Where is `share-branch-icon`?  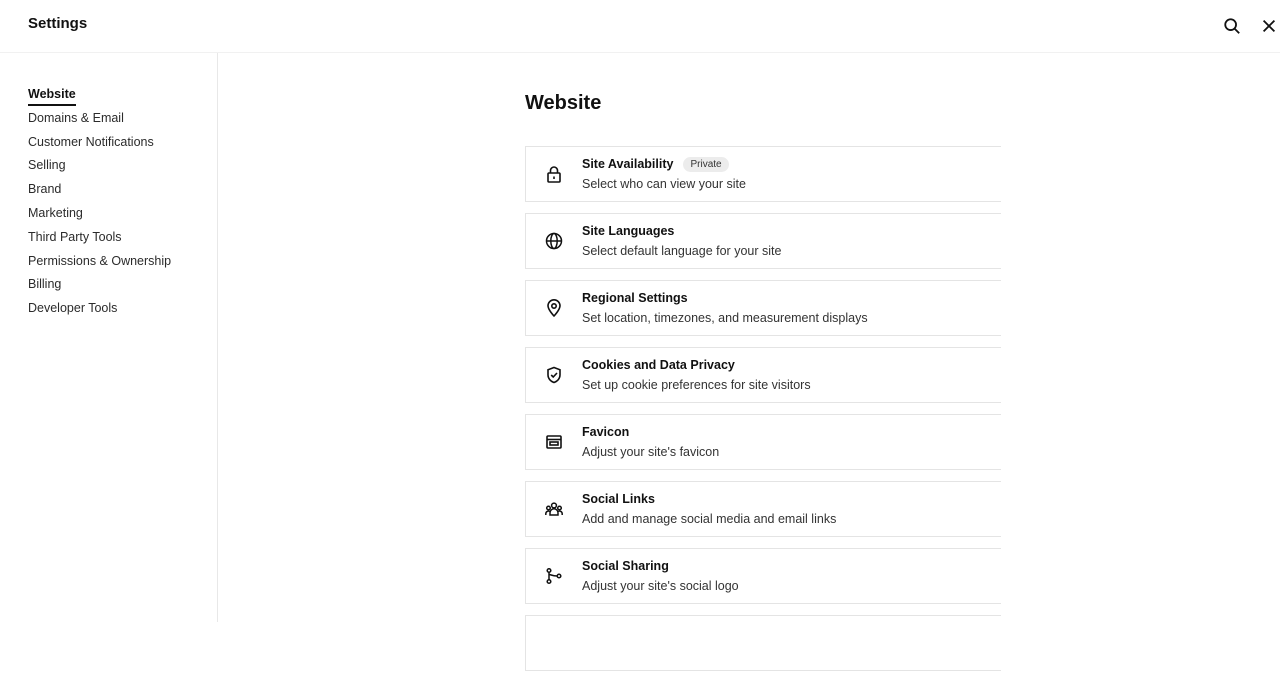
share-branch-icon is located at coordinates (554, 576).